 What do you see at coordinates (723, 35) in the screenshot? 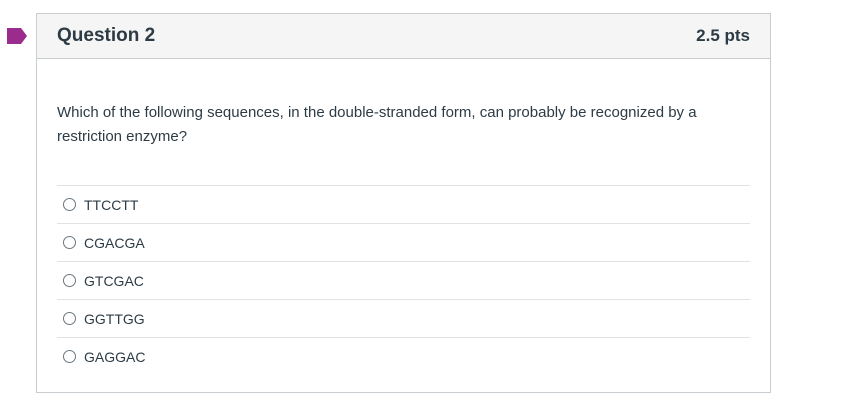
I see `question-points: 2.5 pts` at bounding box center [723, 35].